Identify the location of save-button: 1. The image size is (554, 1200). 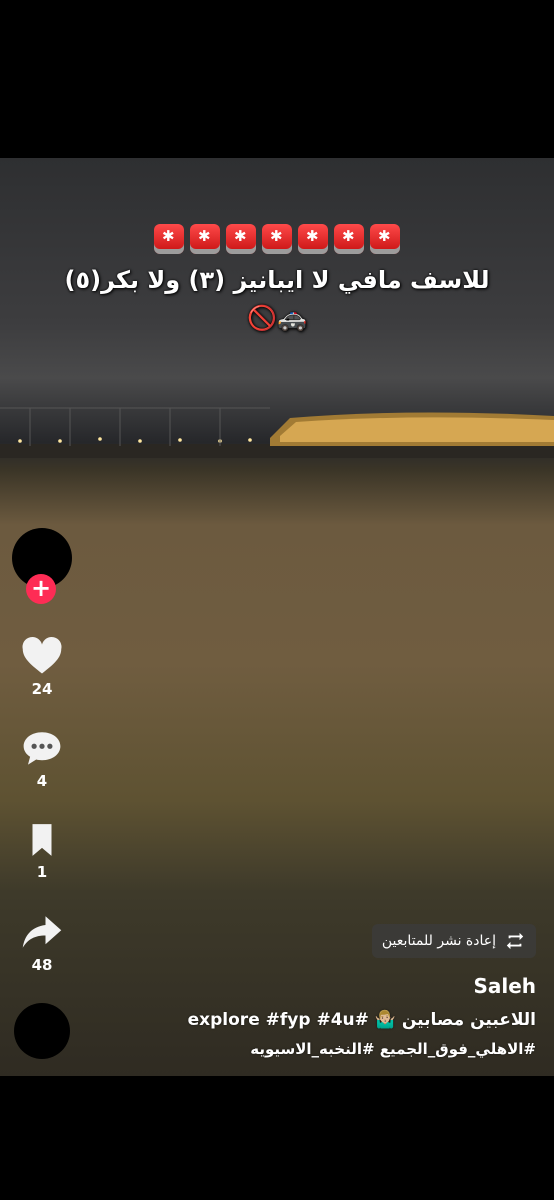
(42, 851).